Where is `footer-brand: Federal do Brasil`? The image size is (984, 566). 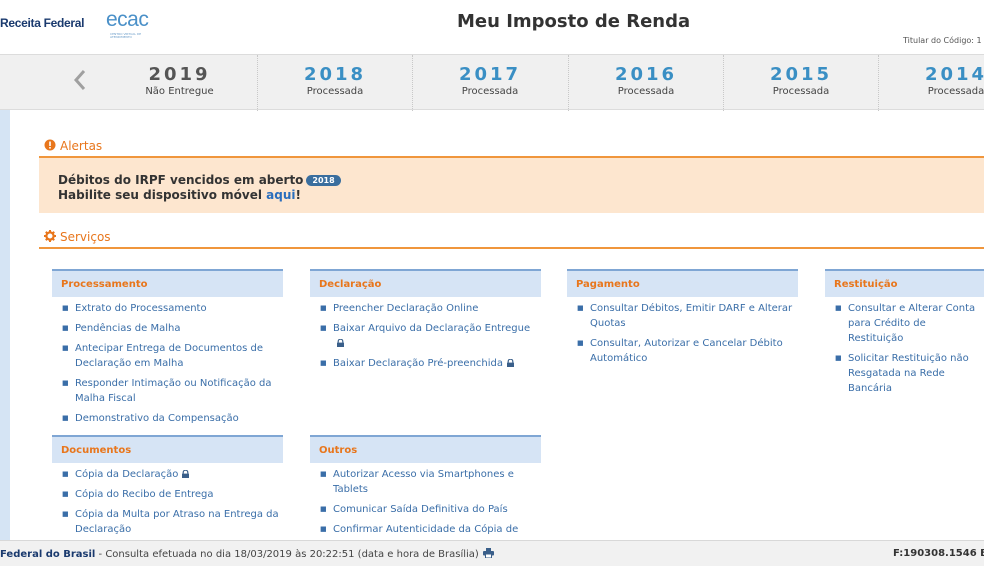
footer-brand: Federal do Brasil is located at coordinates (48, 554).